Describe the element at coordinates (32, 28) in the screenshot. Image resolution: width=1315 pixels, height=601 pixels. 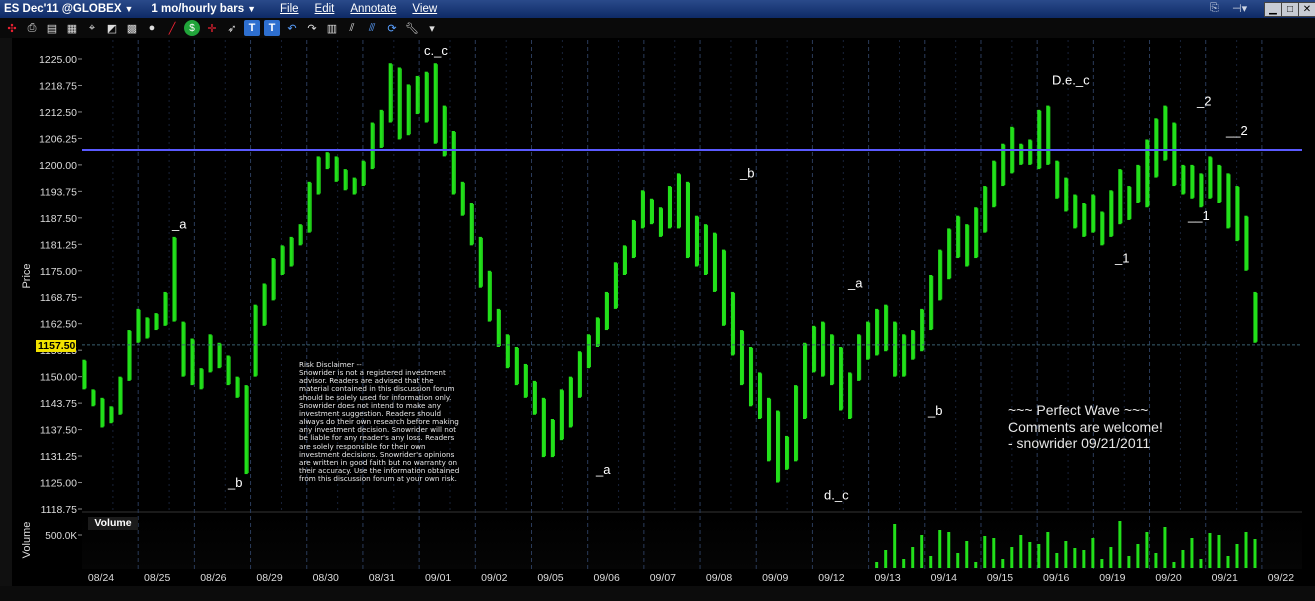
I see `print-icon: ⎙` at that location.